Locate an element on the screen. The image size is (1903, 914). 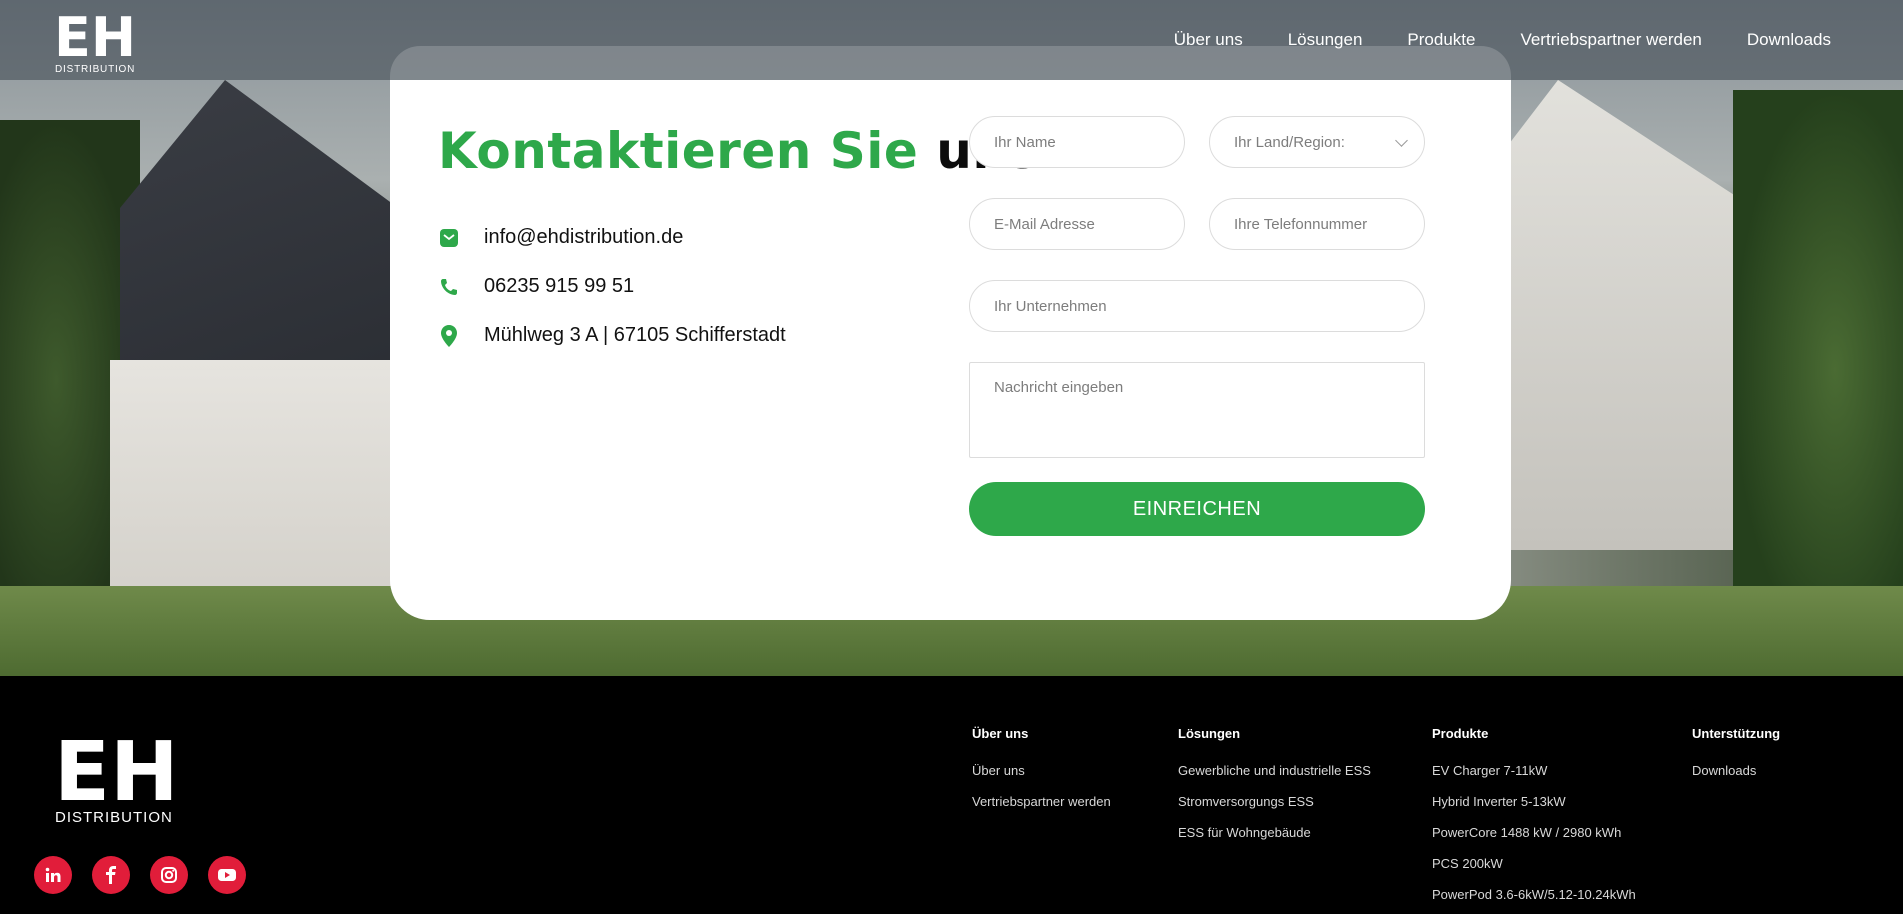
logo-text: EH is located at coordinates (95, 37).